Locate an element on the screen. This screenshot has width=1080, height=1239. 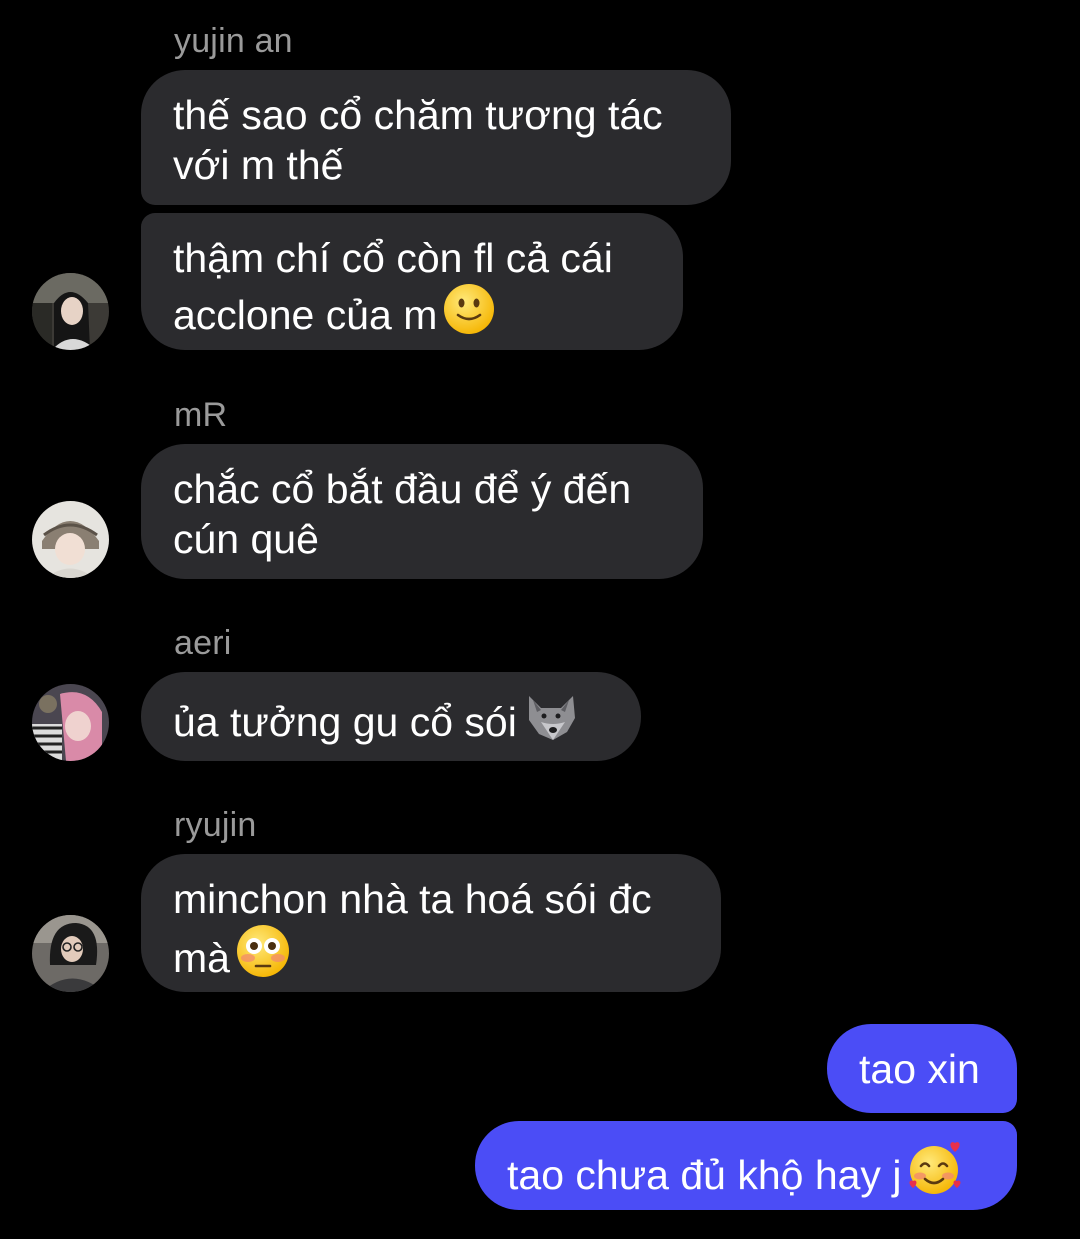
message-bubble-outgoing: tao chưa đủ khộ hay j is located at coordinates (746, 1165).